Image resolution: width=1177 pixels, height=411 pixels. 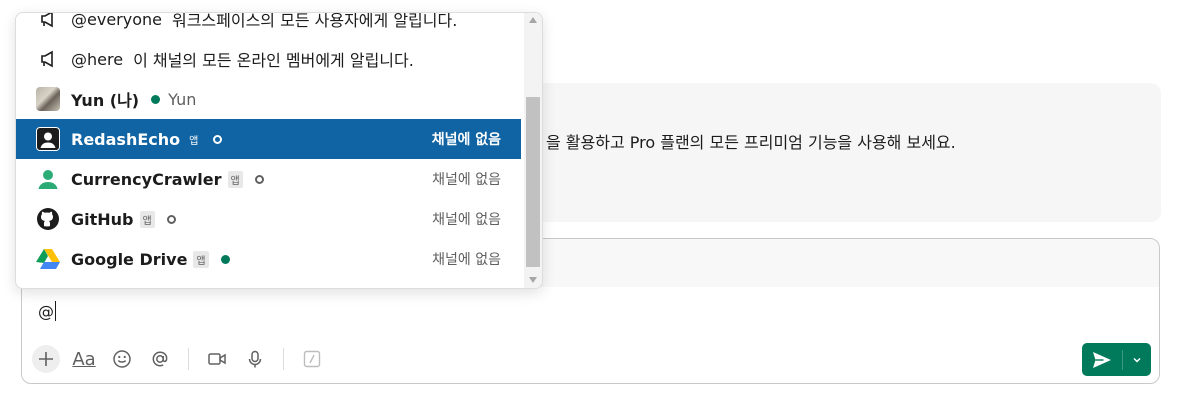 I want to click on mention-description: 이 채널의 모든 온라인 멤버에게 알립니다., so click(x=273, y=60).